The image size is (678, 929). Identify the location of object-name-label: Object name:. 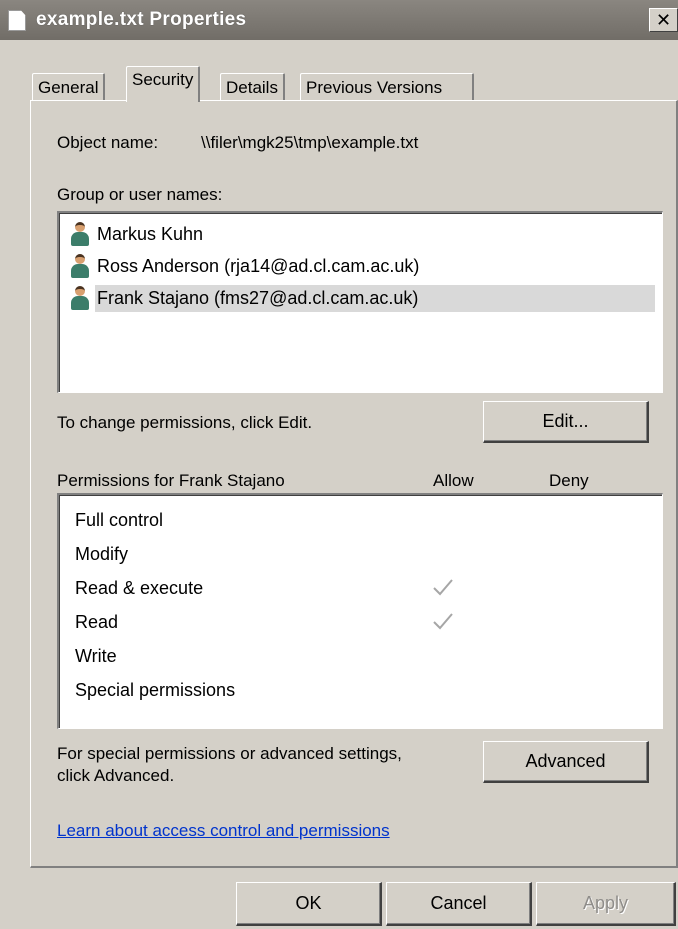
(108, 142).